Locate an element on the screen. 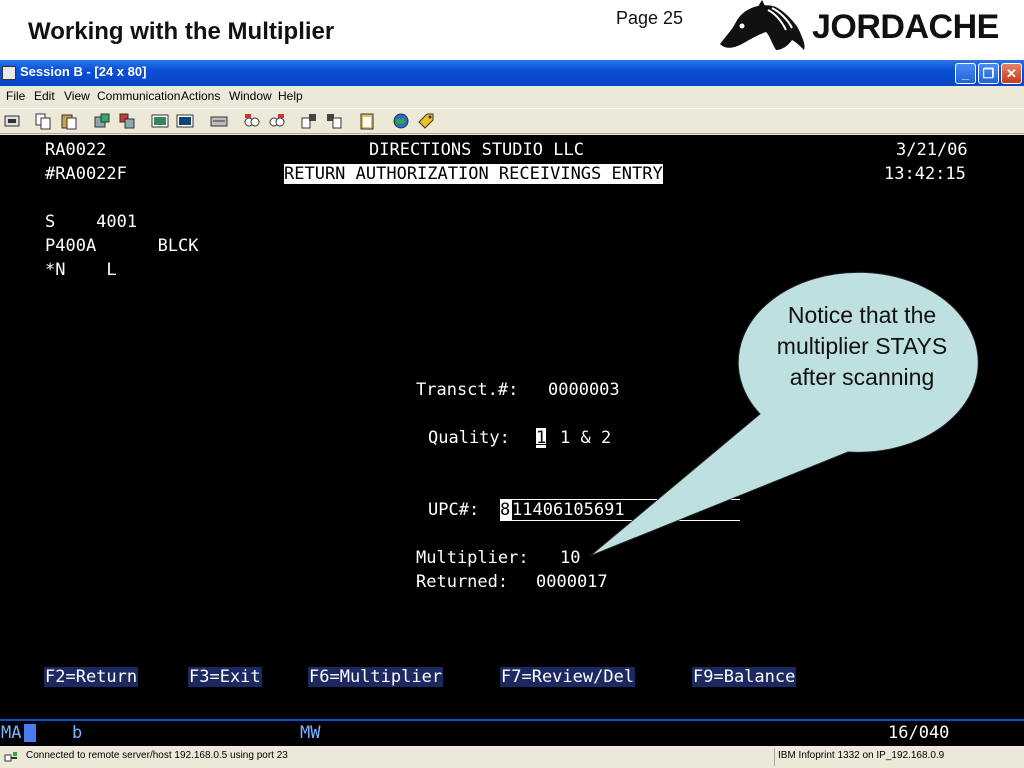  oia-ma: MA is located at coordinates (11, 733).